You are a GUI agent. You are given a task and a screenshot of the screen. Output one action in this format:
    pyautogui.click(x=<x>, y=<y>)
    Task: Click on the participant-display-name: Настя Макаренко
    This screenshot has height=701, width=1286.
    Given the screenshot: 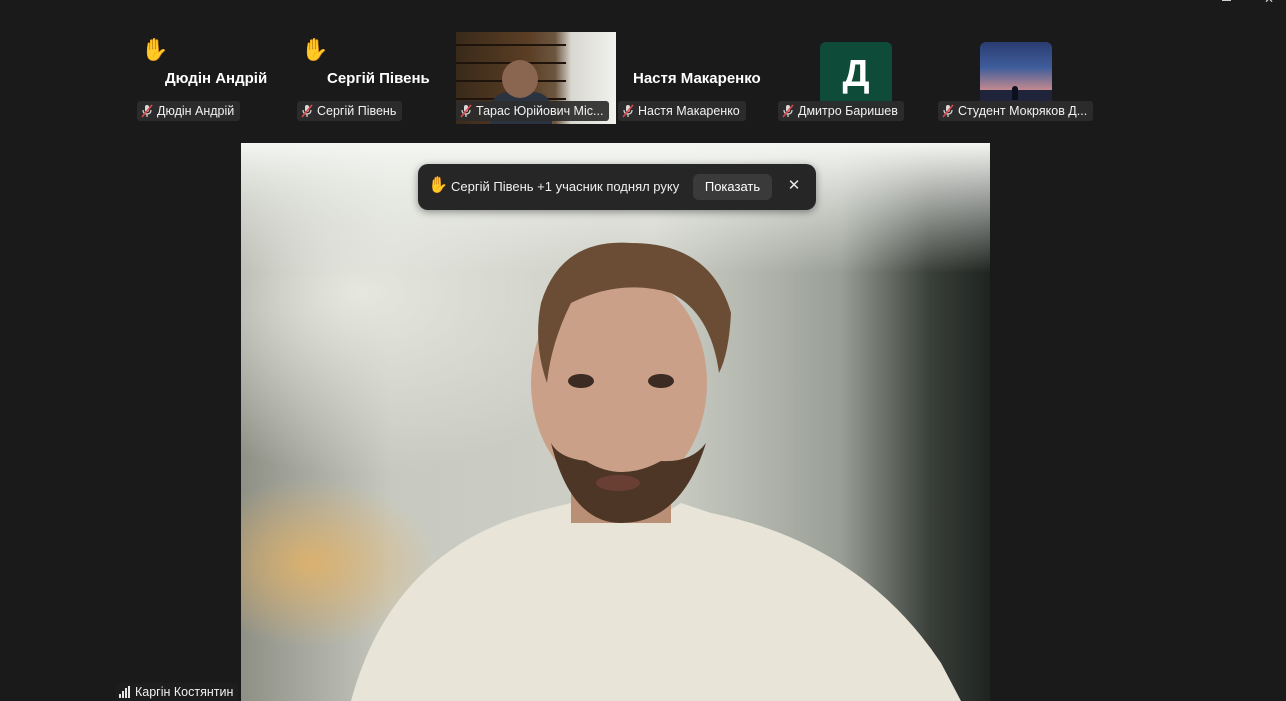 What is the action you would take?
    pyautogui.click(x=697, y=78)
    